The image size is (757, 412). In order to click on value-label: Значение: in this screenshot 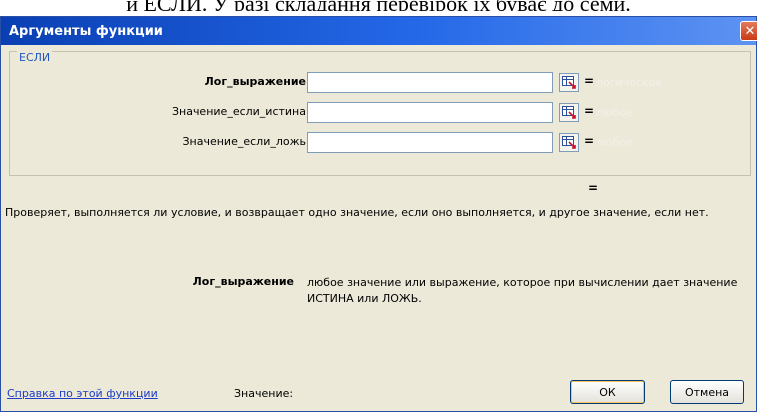, I will do `click(264, 393)`.